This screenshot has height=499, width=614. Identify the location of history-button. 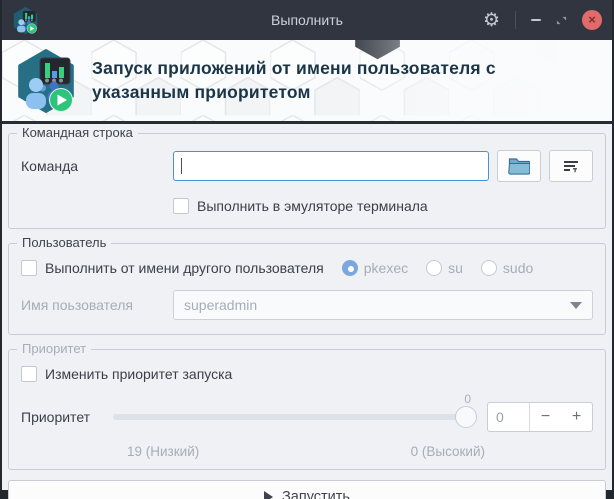
(571, 166).